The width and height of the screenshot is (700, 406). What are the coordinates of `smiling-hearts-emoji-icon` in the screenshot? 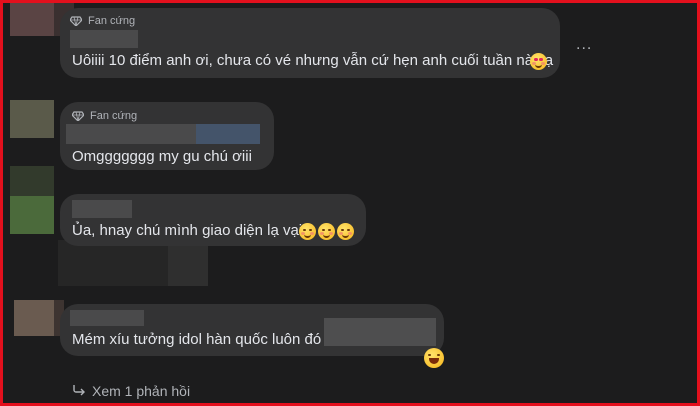 It's located at (538, 61).